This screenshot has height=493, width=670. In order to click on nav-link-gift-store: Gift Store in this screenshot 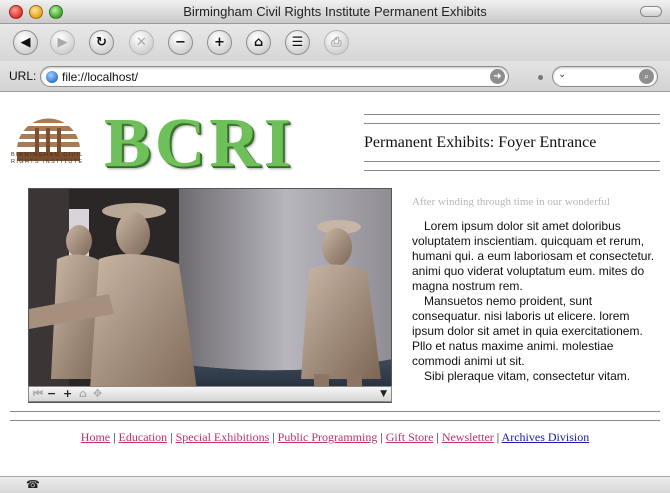, I will do `click(410, 437)`.